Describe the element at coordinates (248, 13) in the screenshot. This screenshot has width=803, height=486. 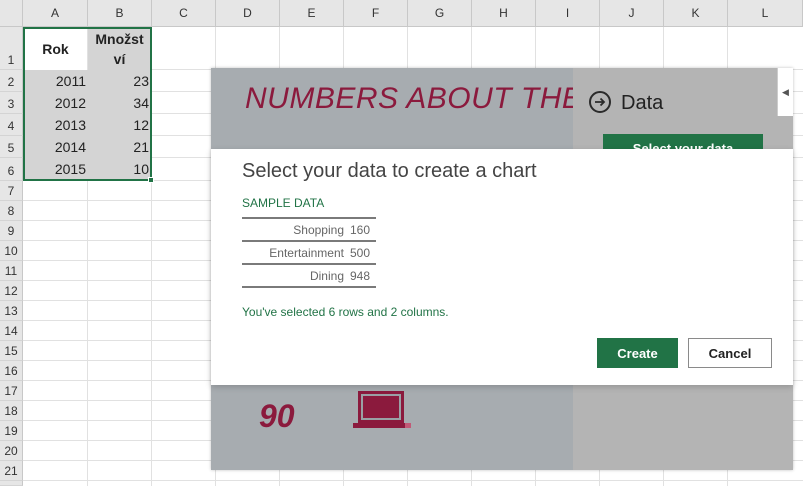
I see `column-header-d: D` at that location.